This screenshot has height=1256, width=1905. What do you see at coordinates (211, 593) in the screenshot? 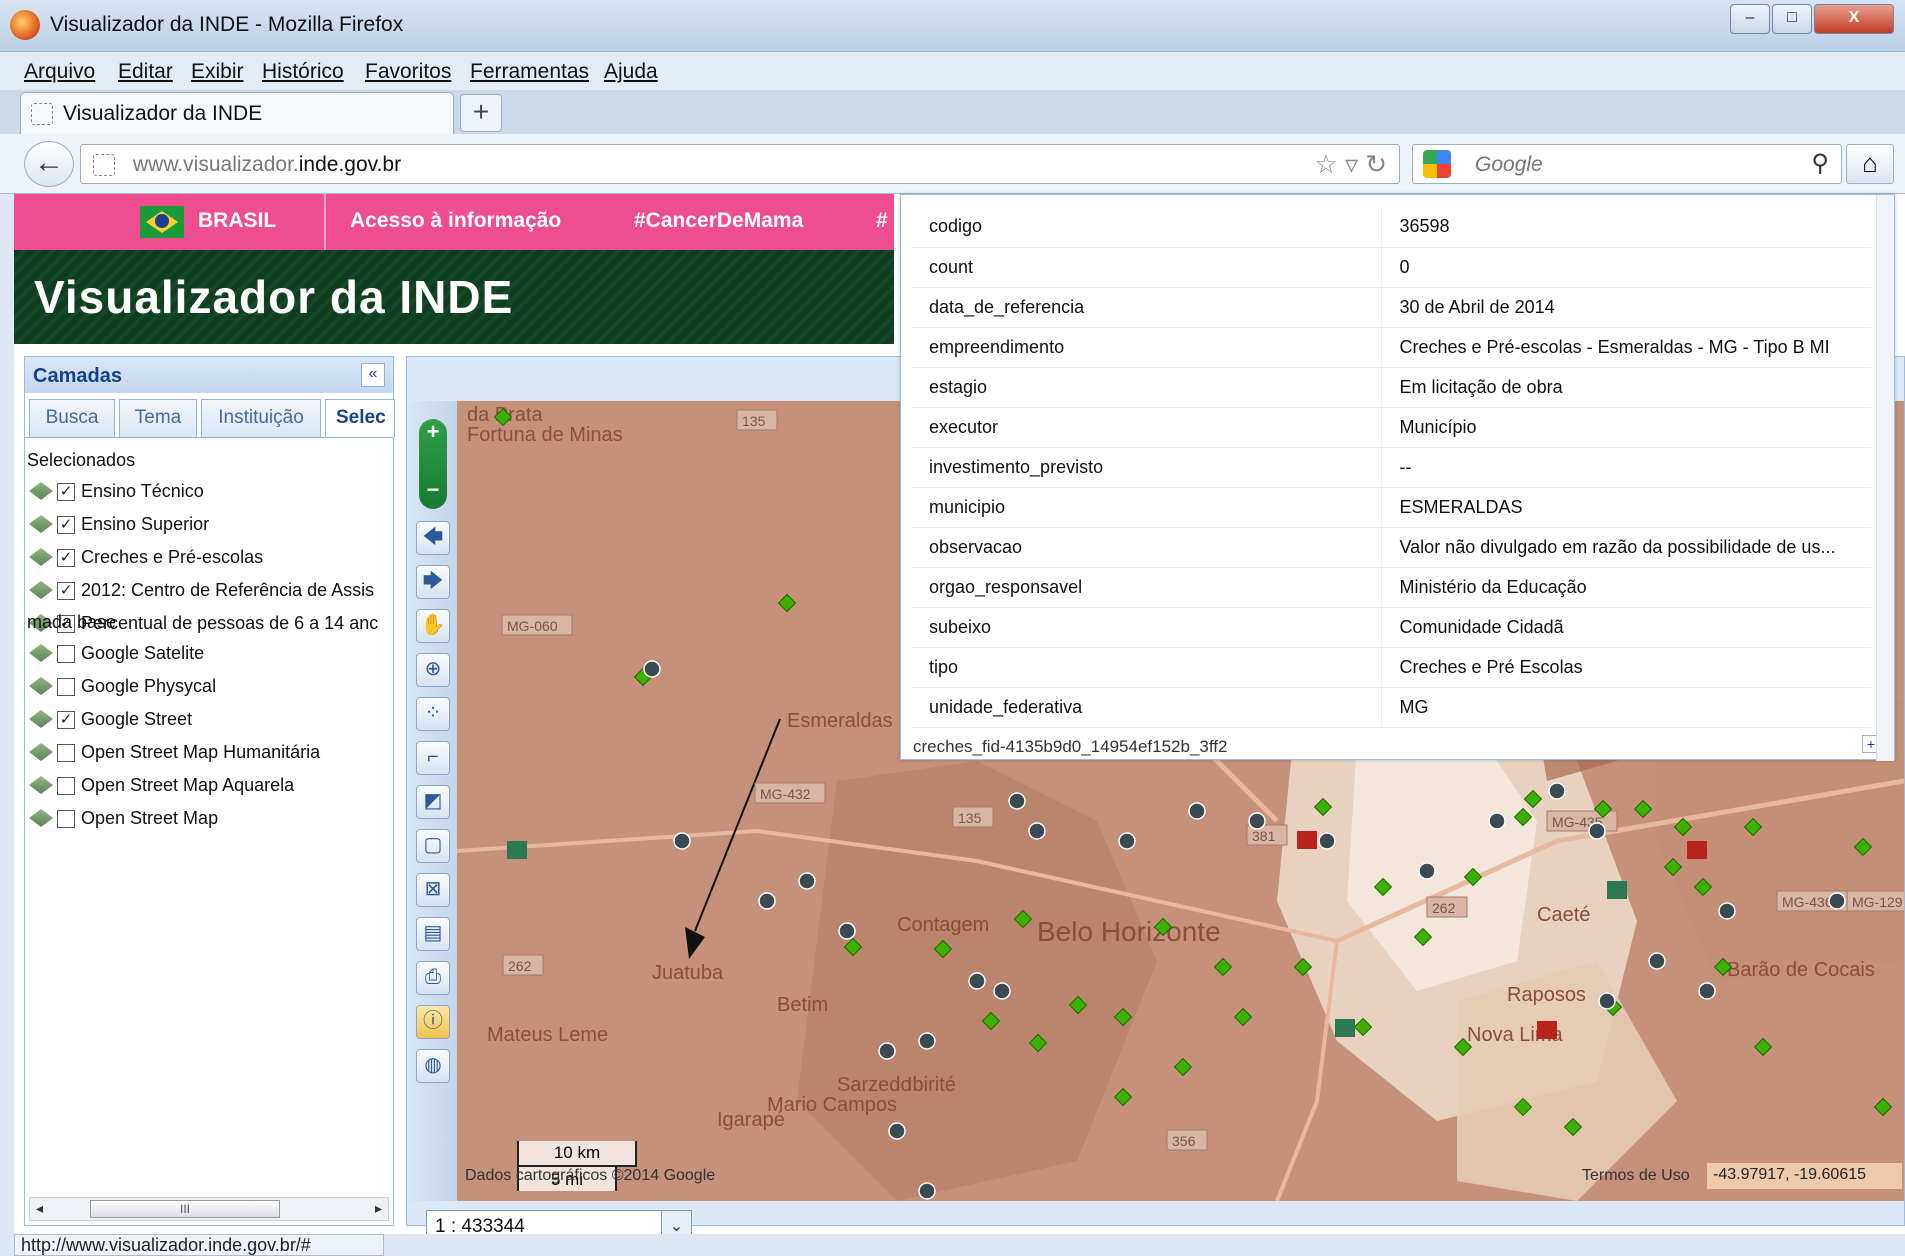
I see `layer-item: ✓ 2012: Centro de Referência de Assis` at bounding box center [211, 593].